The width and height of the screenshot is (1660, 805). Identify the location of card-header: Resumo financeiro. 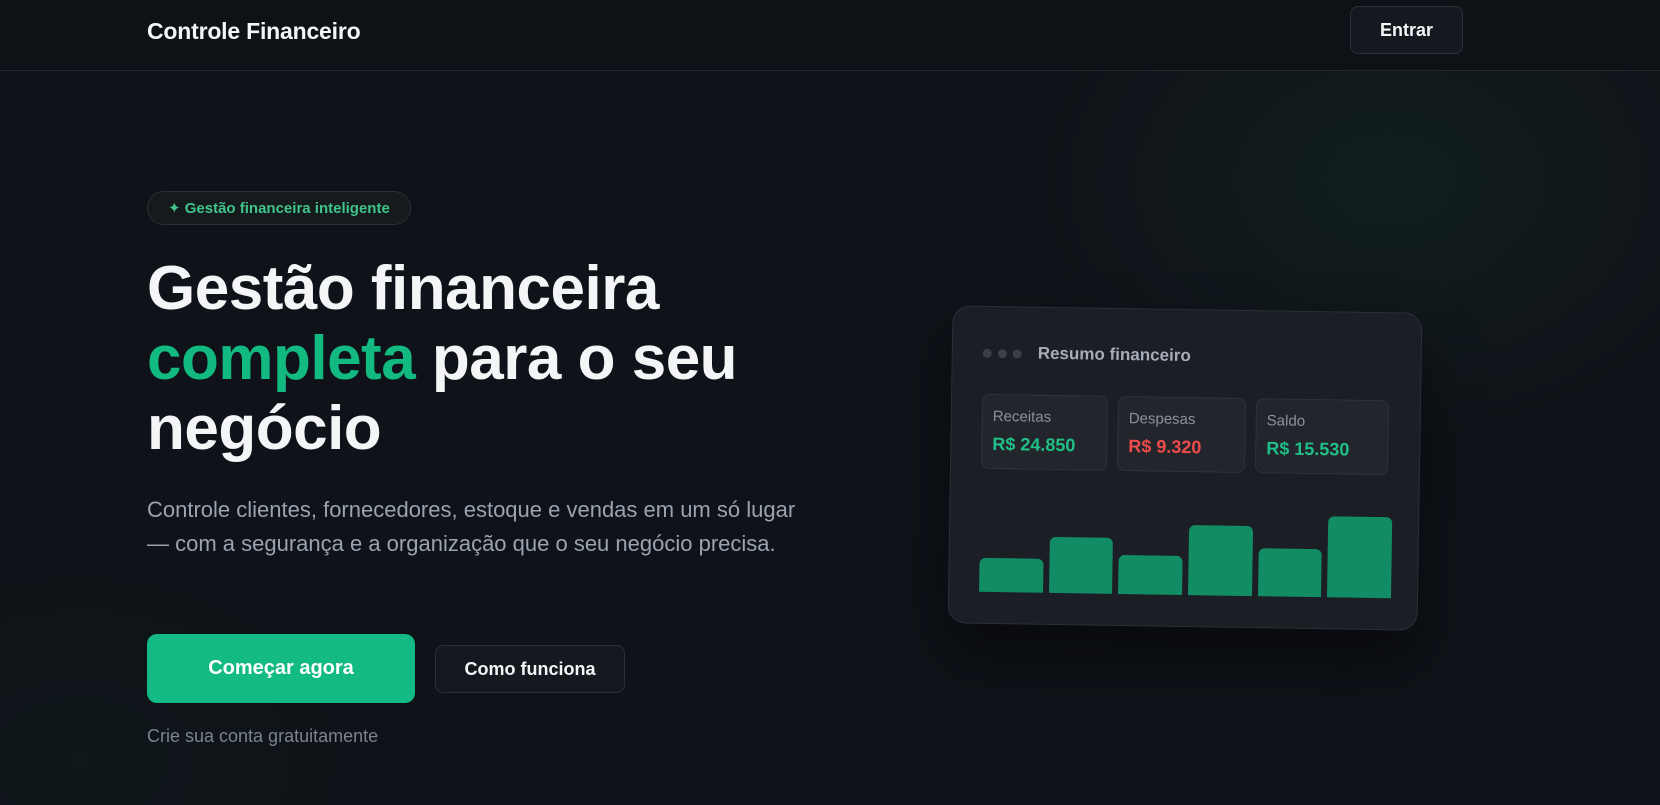
(1086, 354).